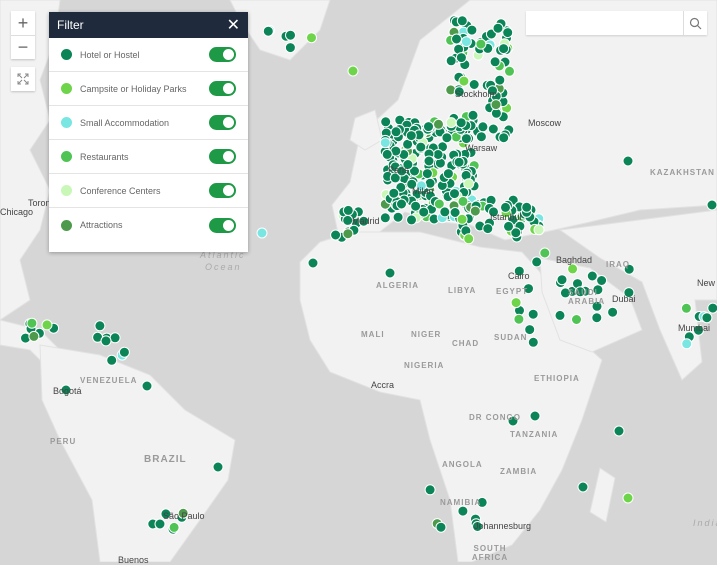 This screenshot has height=565, width=717. Describe the element at coordinates (23, 79) in the screenshot. I see `fullscreen-button` at that location.